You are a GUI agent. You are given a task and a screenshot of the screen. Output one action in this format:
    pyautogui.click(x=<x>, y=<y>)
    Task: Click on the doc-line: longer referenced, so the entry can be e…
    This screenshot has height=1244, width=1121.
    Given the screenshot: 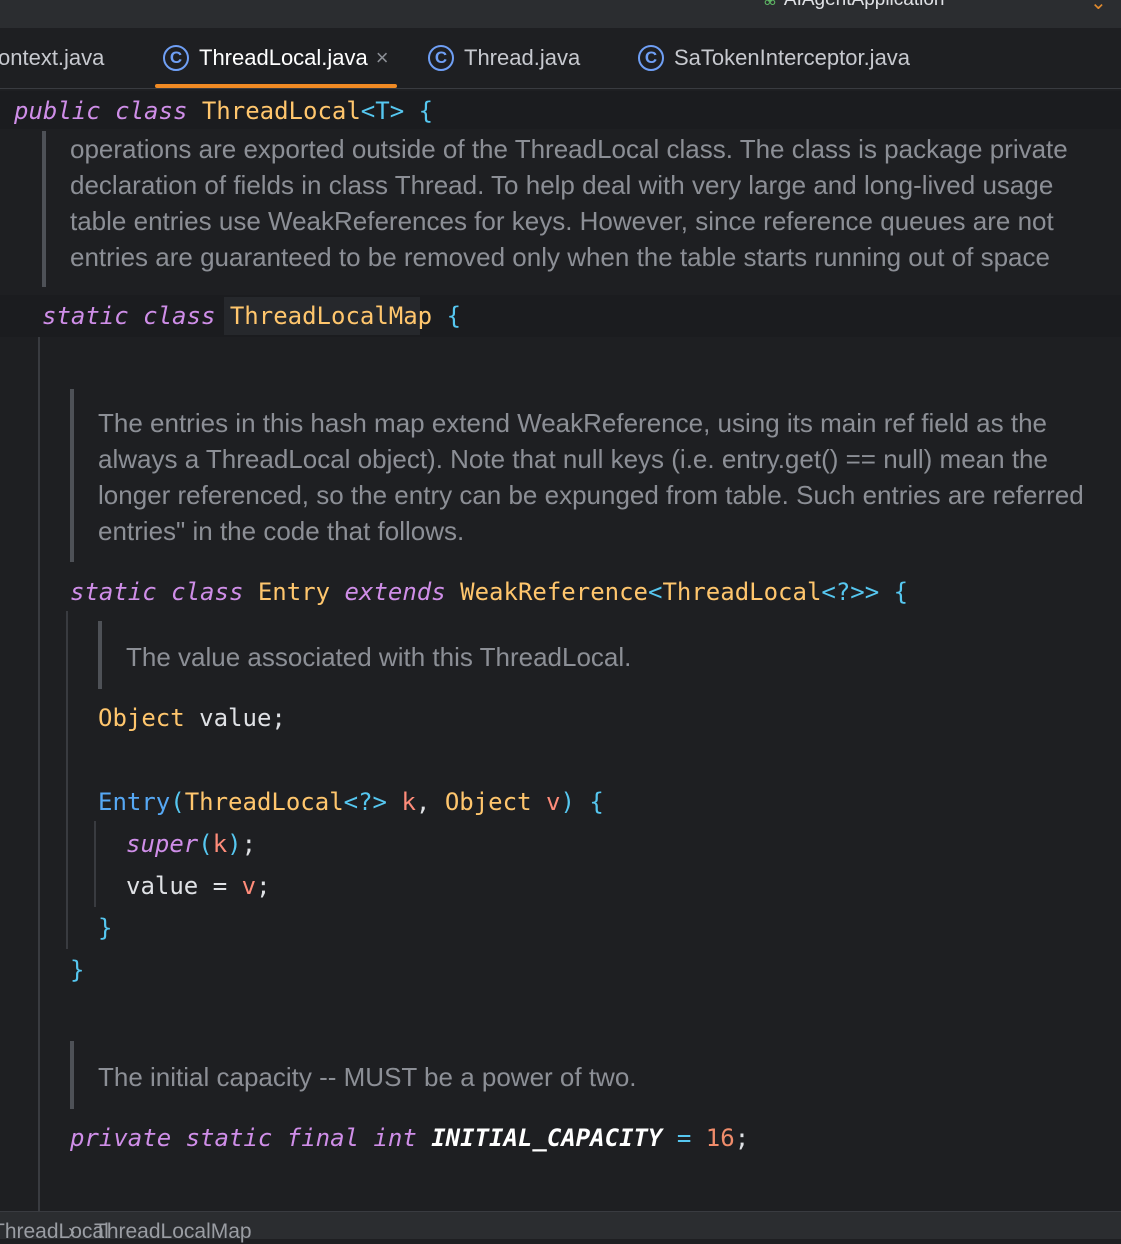 What is the action you would take?
    pyautogui.click(x=591, y=495)
    